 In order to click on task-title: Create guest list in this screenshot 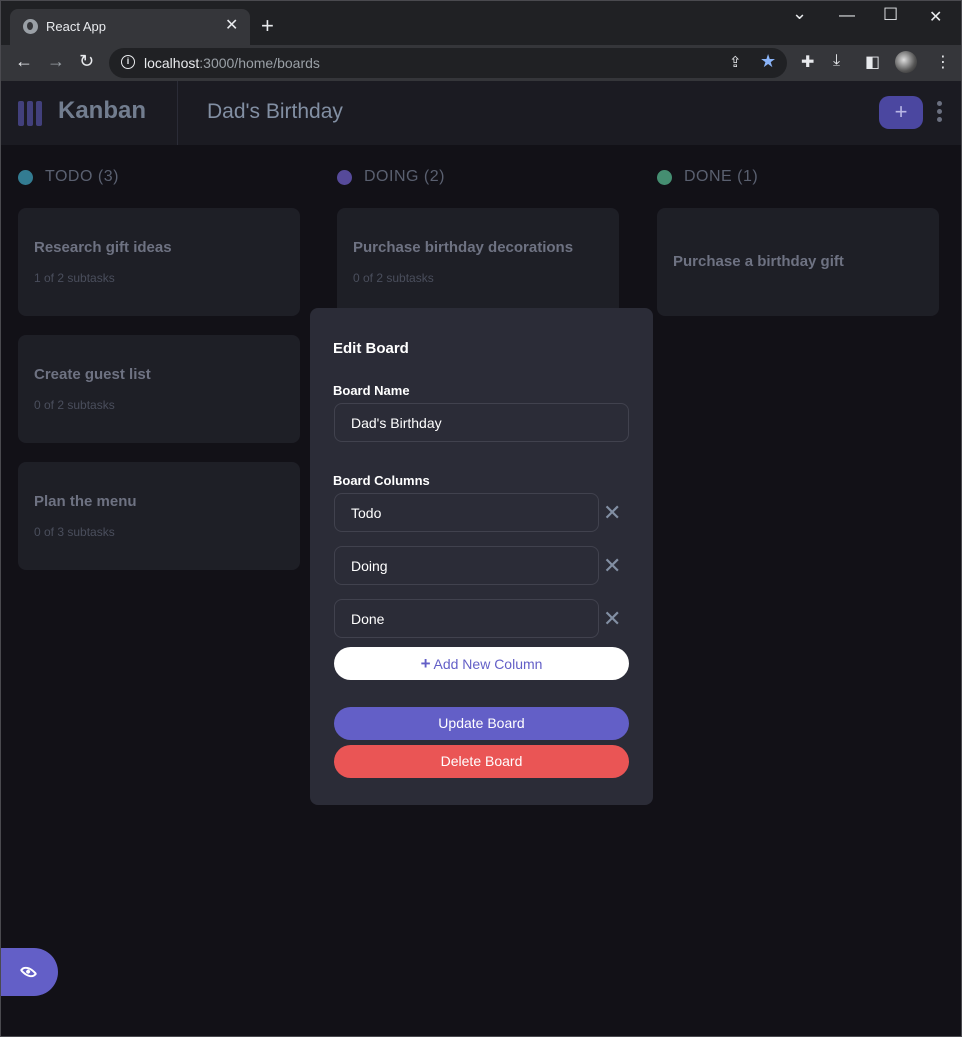, I will do `click(92, 374)`.